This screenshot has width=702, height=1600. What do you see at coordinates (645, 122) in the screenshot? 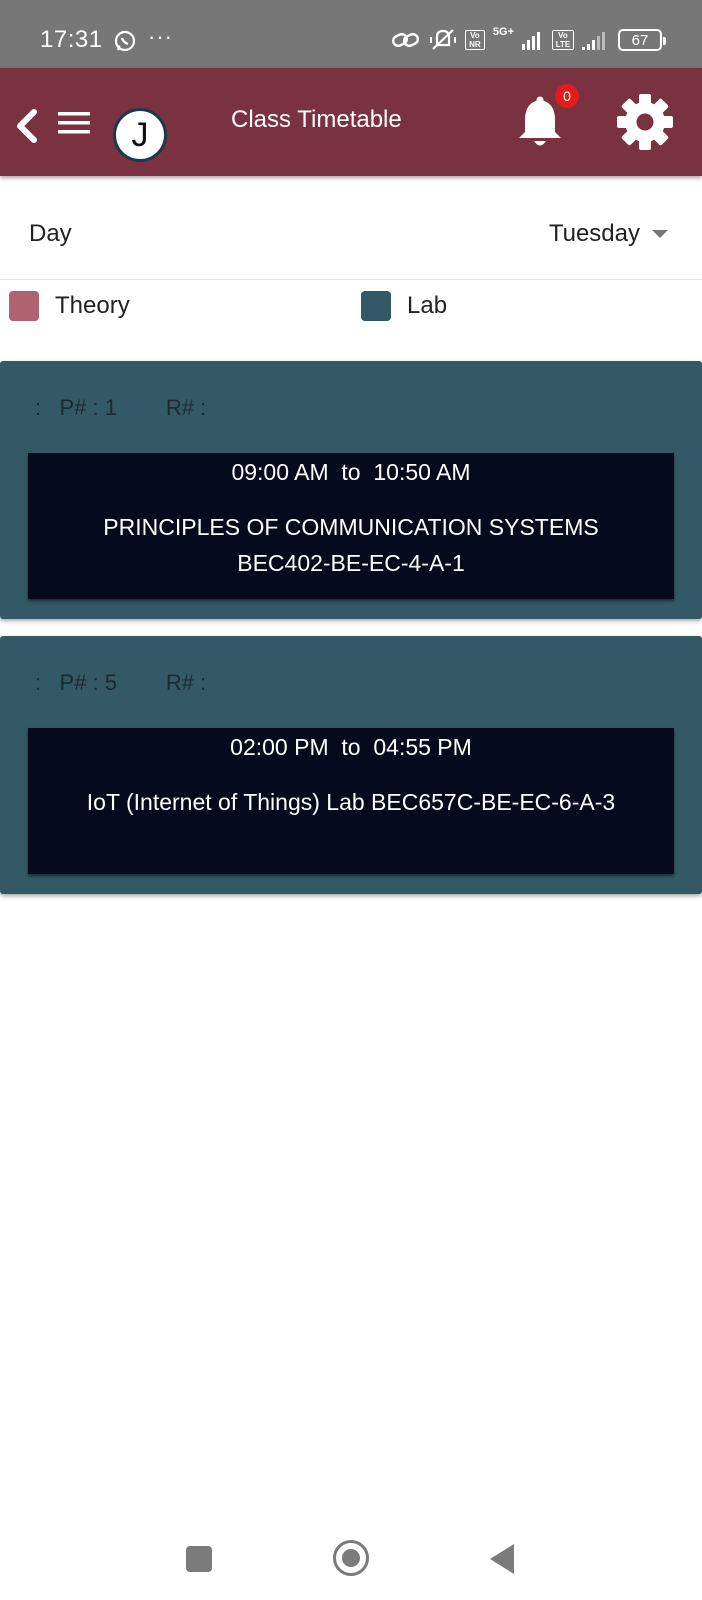
I see `gear-icon` at bounding box center [645, 122].